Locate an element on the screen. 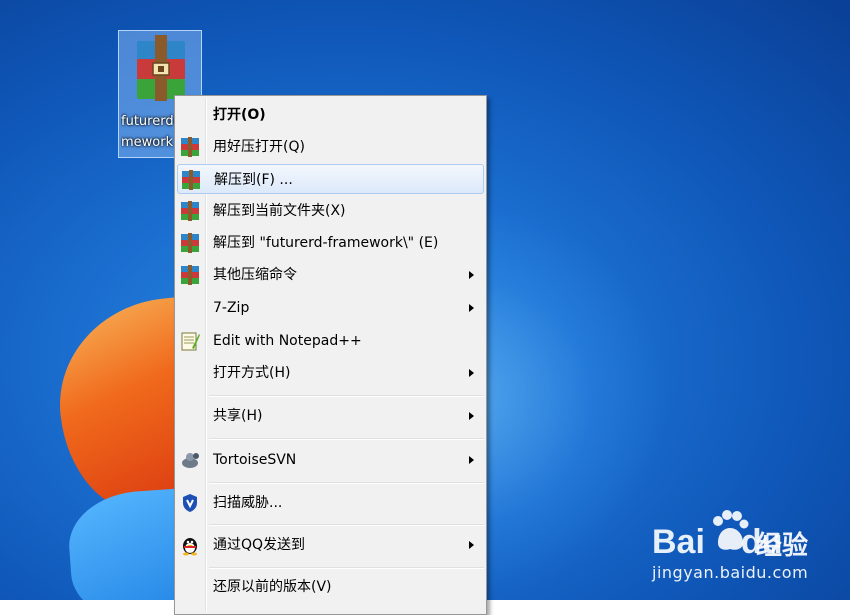 Image resolution: width=850 pixels, height=615 pixels. menu-item-label: 通过QQ发送到 is located at coordinates (259, 545).